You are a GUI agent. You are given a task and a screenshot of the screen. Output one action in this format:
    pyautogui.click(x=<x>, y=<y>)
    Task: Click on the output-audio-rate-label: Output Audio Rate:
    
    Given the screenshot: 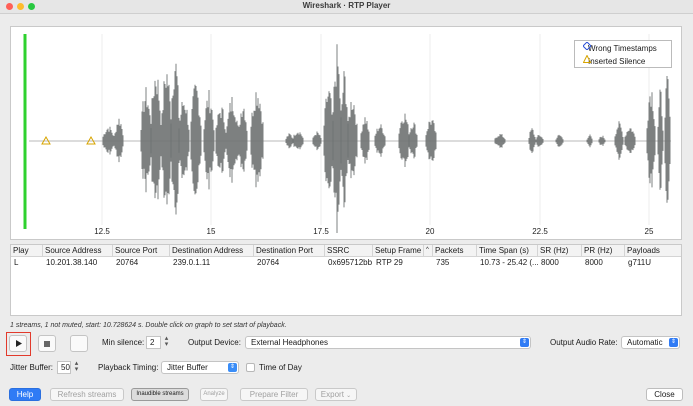 What is the action you would take?
    pyautogui.click(x=584, y=342)
    